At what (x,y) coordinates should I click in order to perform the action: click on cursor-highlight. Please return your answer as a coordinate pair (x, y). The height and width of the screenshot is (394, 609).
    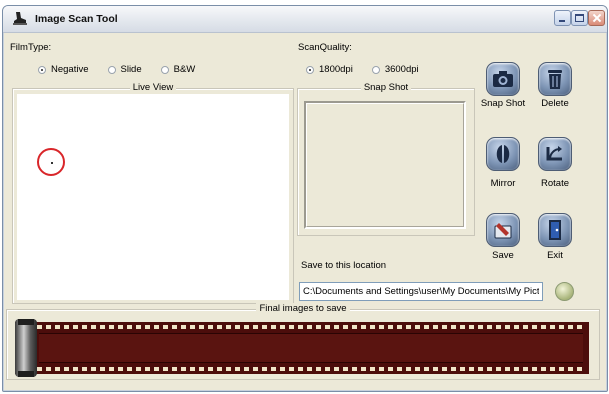
    Looking at the image, I should click on (51, 162).